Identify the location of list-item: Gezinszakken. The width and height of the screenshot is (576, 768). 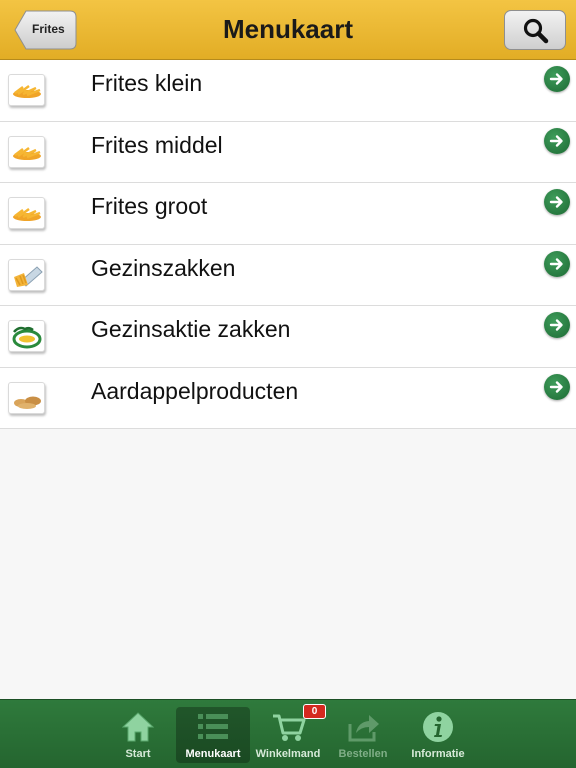
(288, 275).